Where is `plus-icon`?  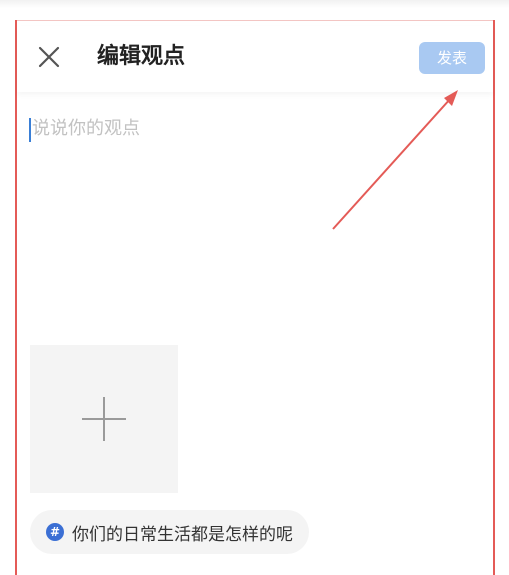 plus-icon is located at coordinates (104, 419).